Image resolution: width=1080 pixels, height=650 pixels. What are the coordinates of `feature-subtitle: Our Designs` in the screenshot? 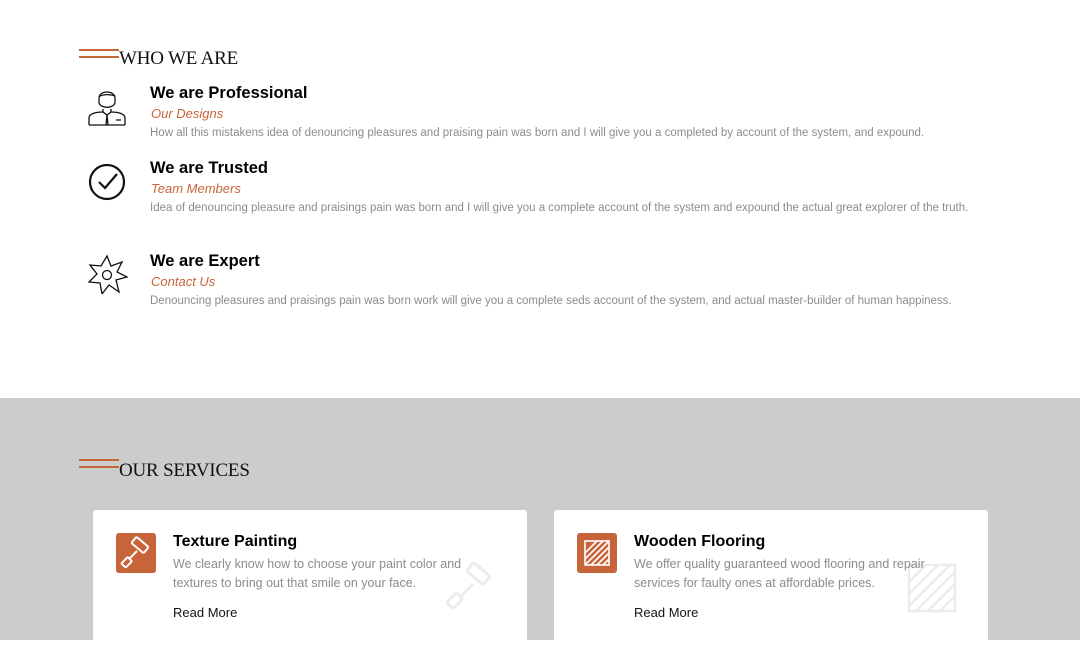 It's located at (187, 113).